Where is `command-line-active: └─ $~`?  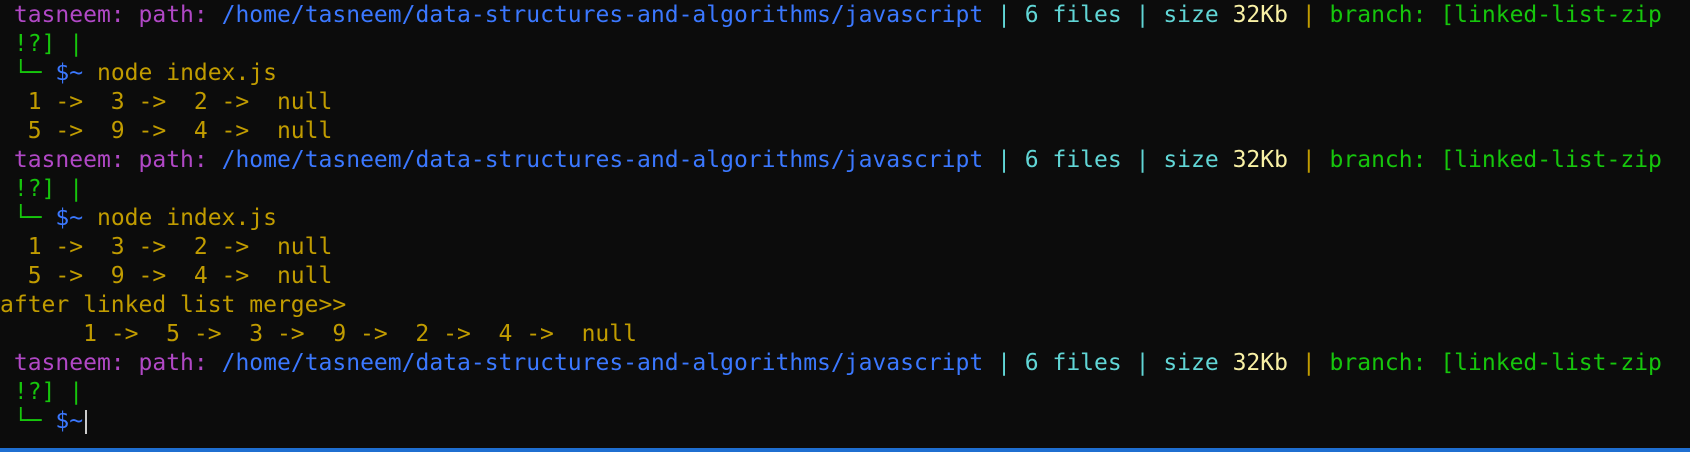 command-line-active: └─ $~ is located at coordinates (845, 421).